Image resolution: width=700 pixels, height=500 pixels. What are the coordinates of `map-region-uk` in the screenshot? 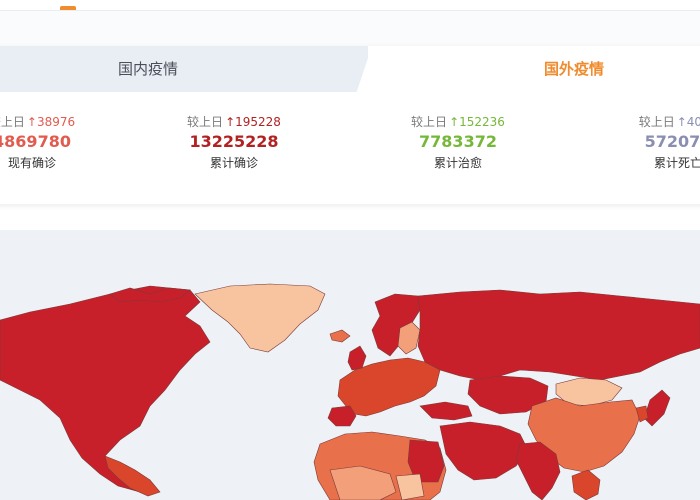 It's located at (357, 358).